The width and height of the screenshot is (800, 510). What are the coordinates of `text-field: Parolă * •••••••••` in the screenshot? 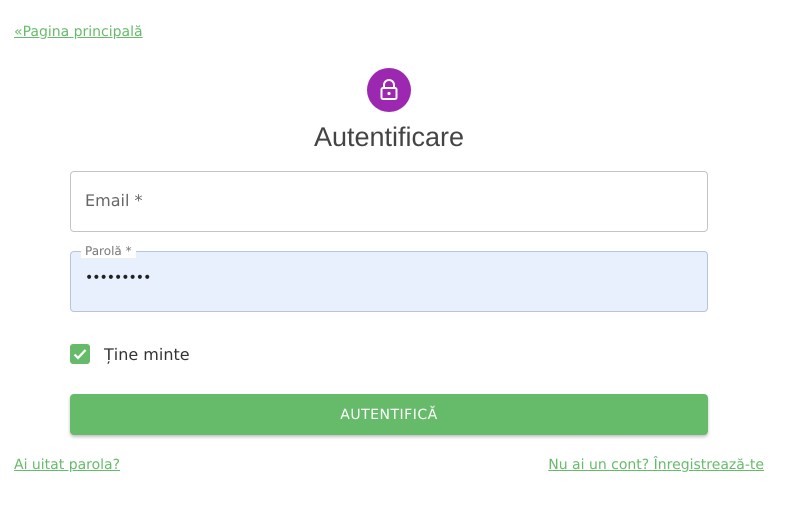 It's located at (389, 278).